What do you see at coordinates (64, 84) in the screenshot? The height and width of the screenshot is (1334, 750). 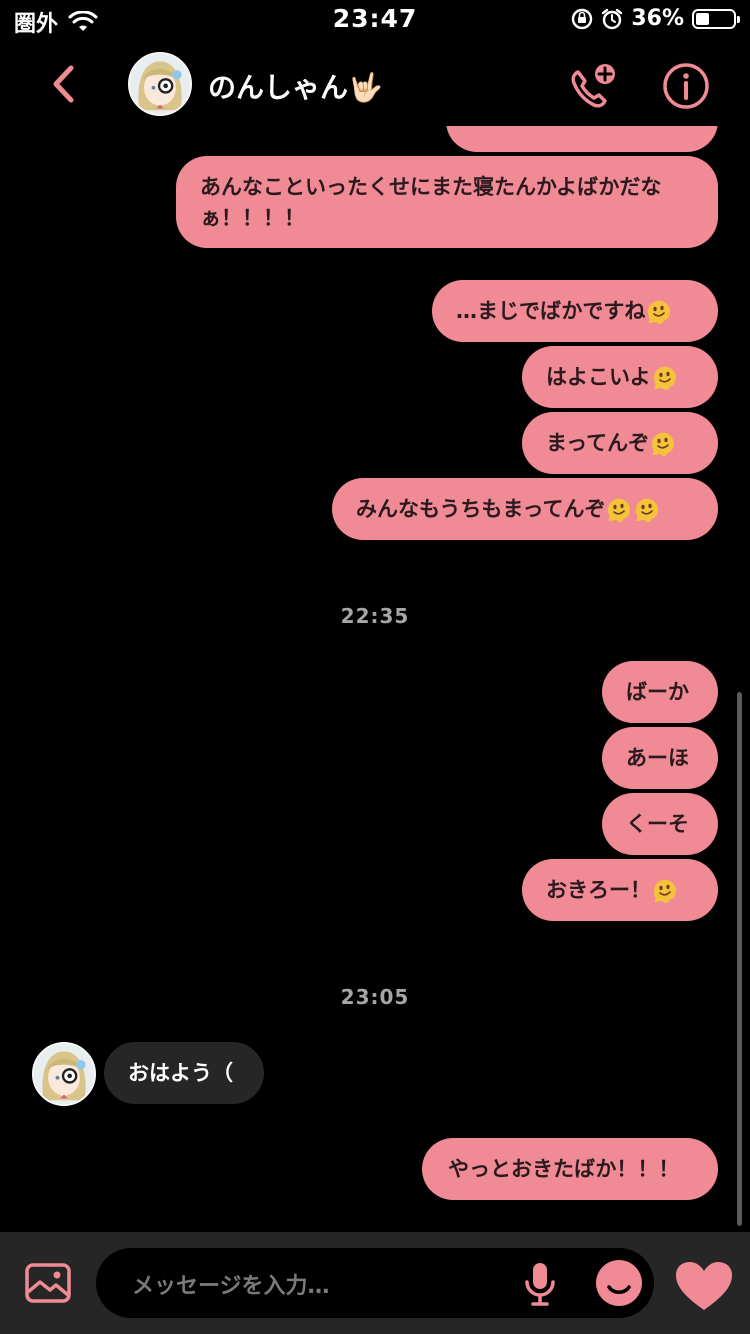 I see `back-icon` at bounding box center [64, 84].